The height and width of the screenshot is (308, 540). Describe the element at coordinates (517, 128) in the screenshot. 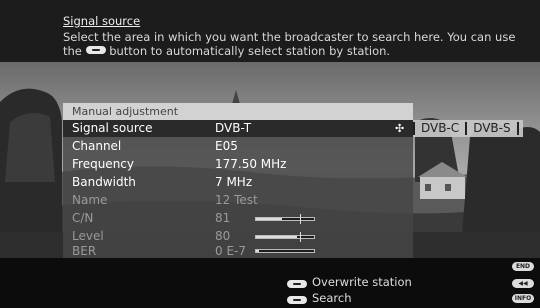

I see `divider` at that location.